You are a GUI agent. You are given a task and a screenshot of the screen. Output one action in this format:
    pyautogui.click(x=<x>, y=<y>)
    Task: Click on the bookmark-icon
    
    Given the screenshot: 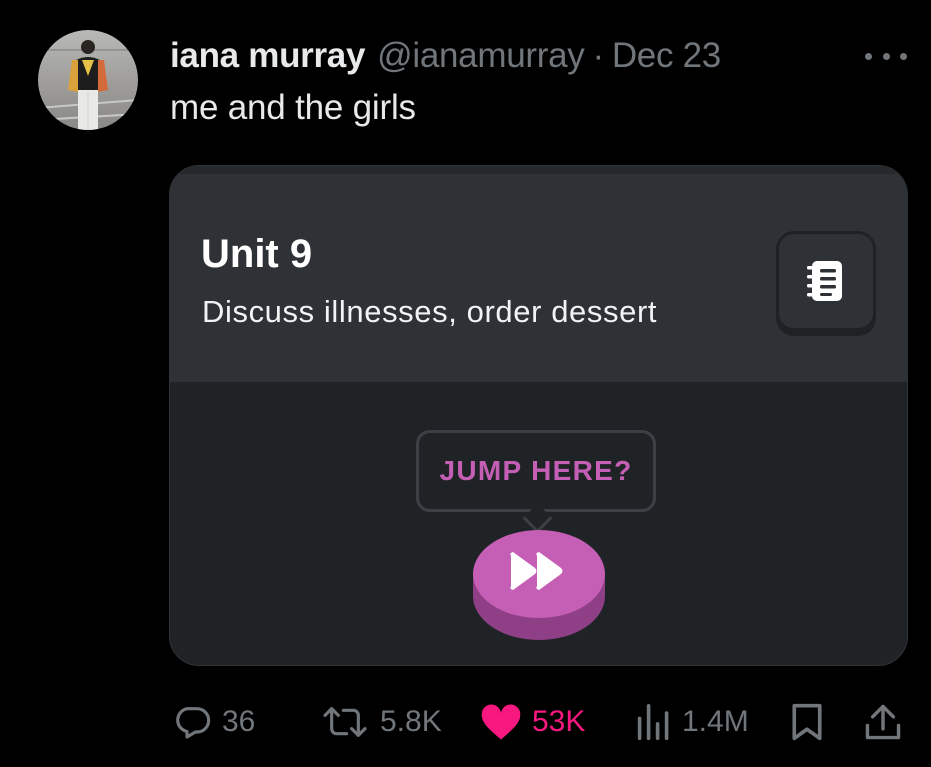 What is the action you would take?
    pyautogui.click(x=807, y=722)
    